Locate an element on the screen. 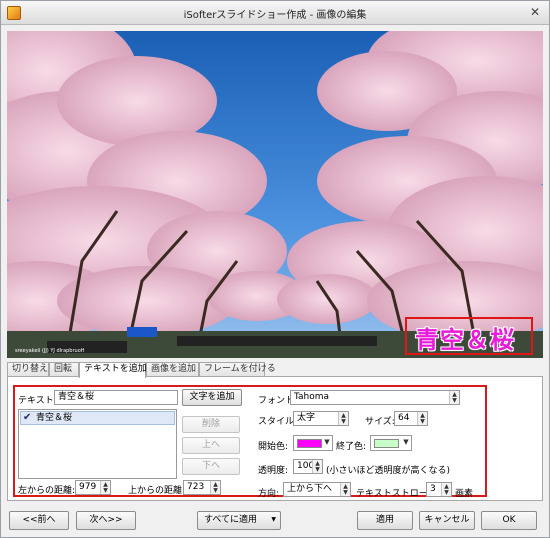  list-item: ✔ 青空＆桜 is located at coordinates (97, 418).